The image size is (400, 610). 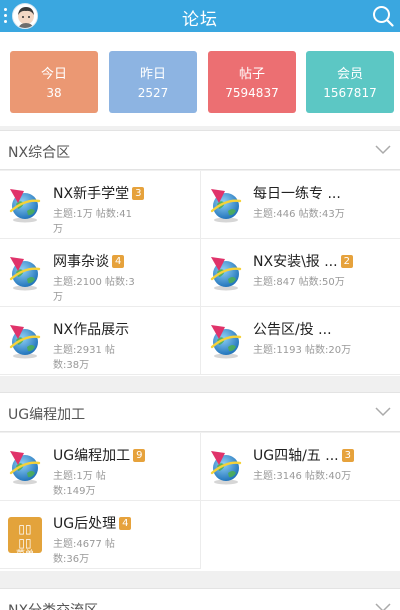 I want to click on search-icon, so click(x=383, y=16).